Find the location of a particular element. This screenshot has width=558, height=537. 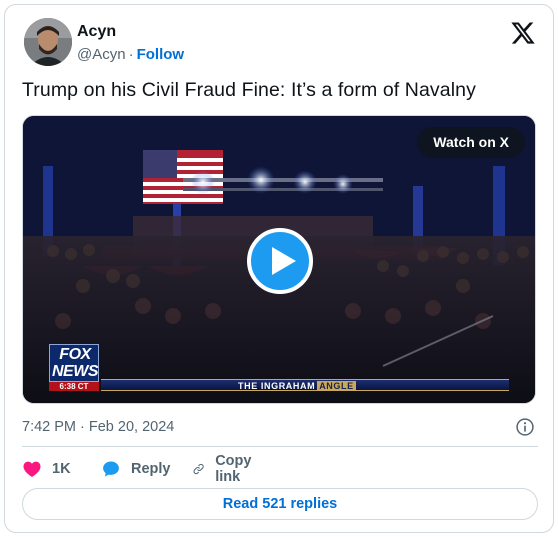

chyron-main: THE INGRAHAM is located at coordinates (277, 386).